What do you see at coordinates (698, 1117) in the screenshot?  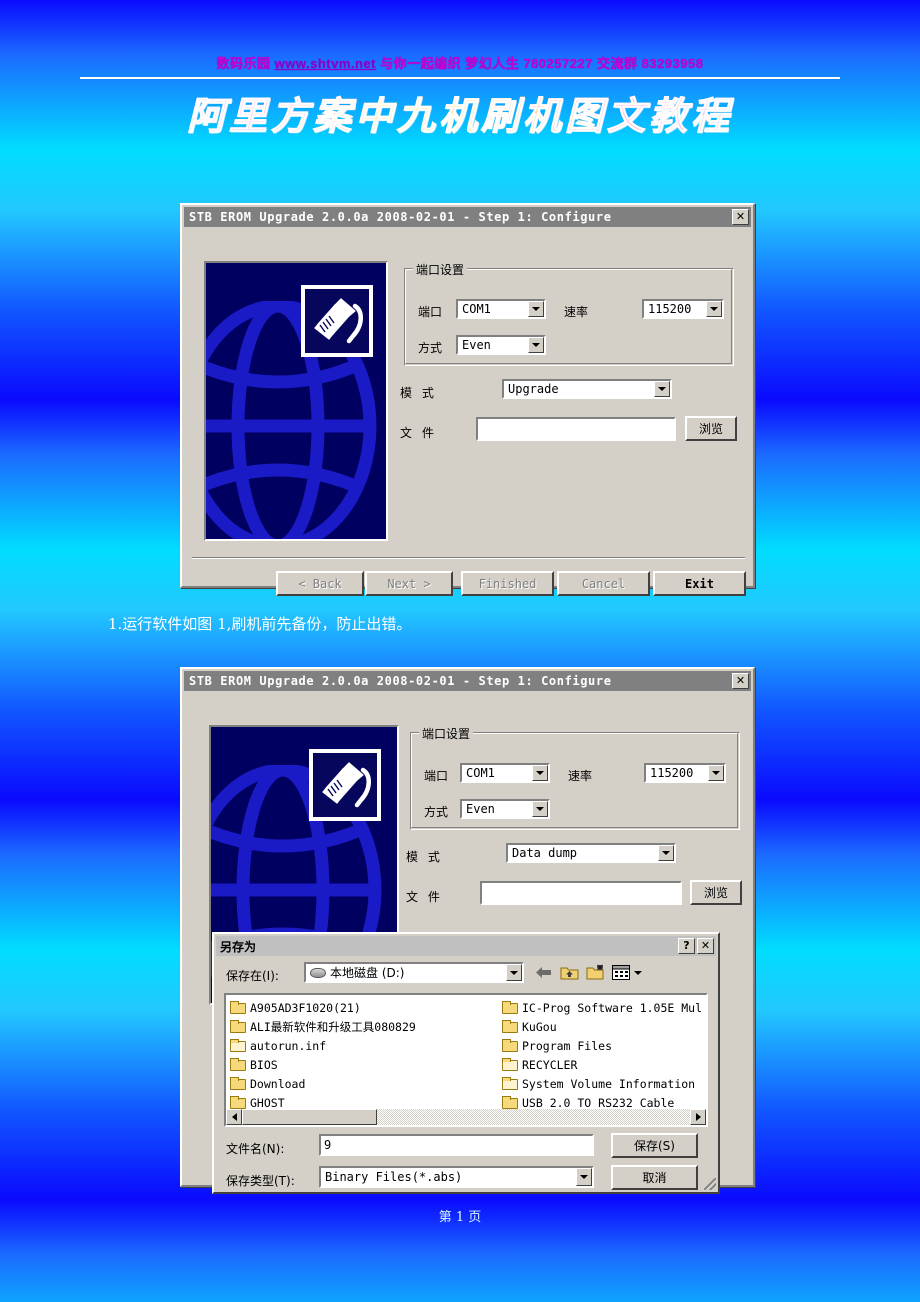 I see `scroll-right-button` at bounding box center [698, 1117].